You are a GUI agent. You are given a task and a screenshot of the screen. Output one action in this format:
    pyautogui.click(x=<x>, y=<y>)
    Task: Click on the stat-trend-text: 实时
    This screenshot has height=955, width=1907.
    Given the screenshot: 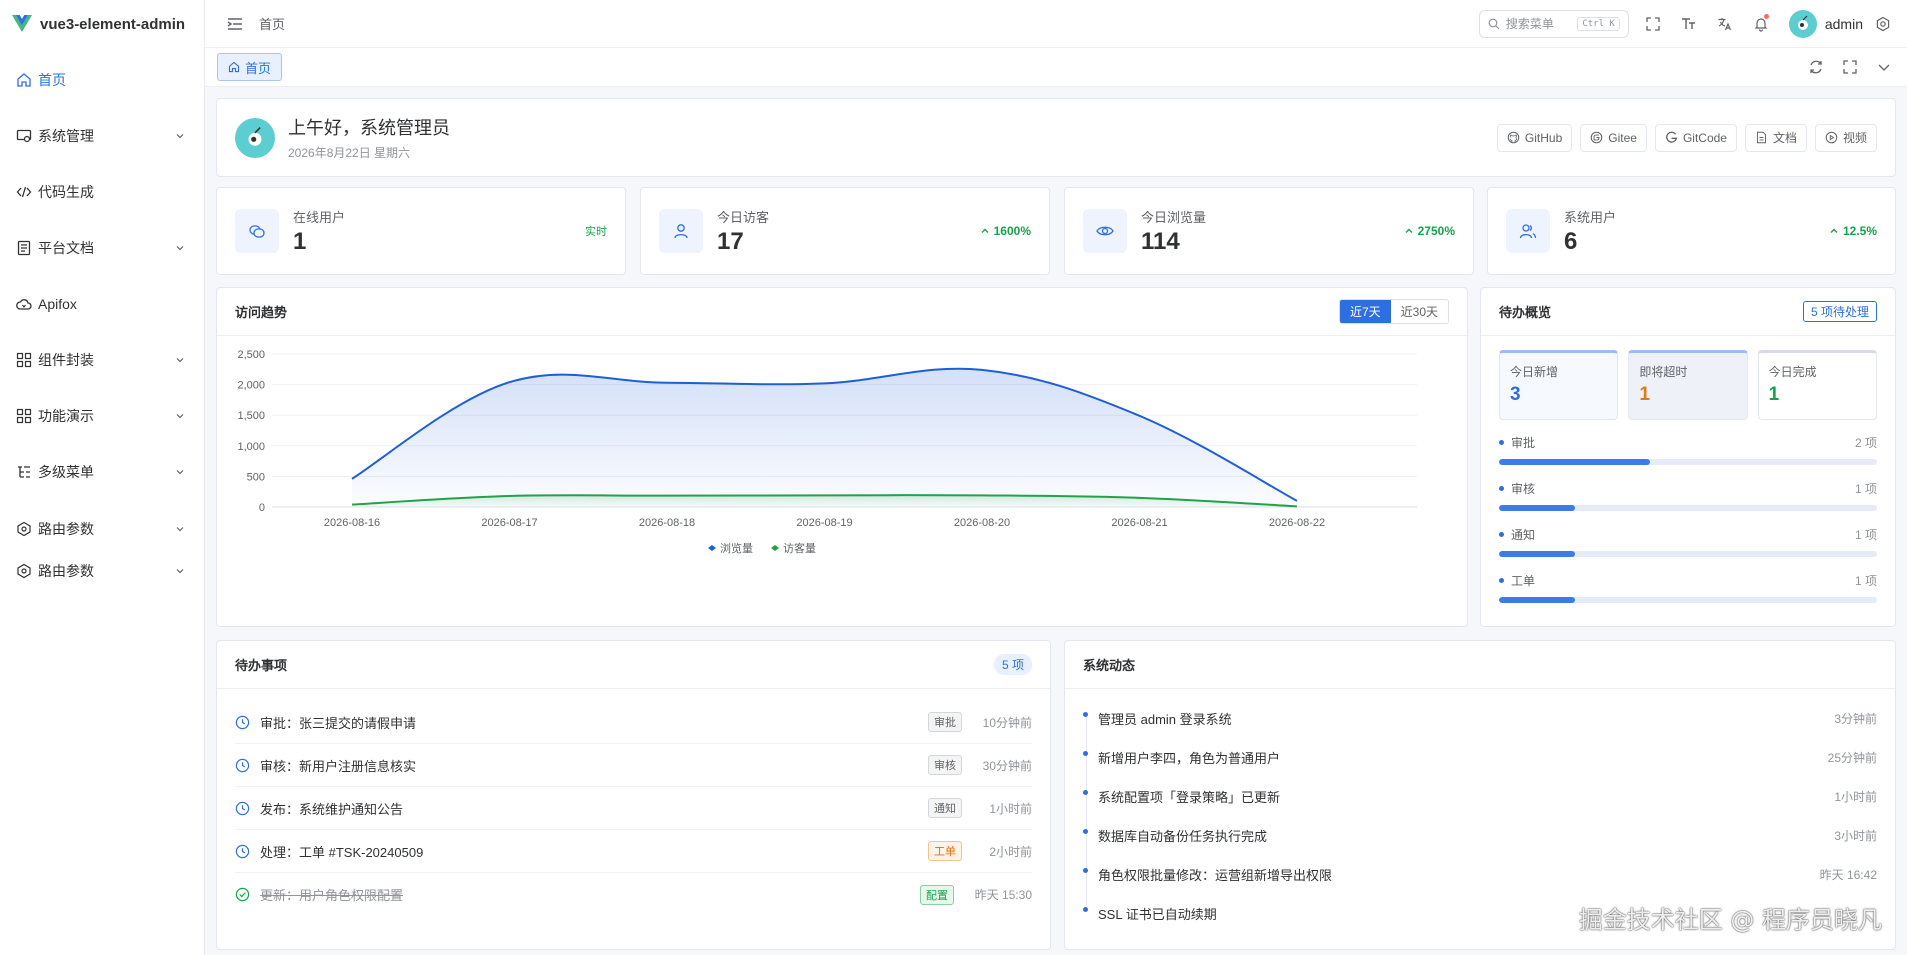 What is the action you would take?
    pyautogui.click(x=596, y=232)
    